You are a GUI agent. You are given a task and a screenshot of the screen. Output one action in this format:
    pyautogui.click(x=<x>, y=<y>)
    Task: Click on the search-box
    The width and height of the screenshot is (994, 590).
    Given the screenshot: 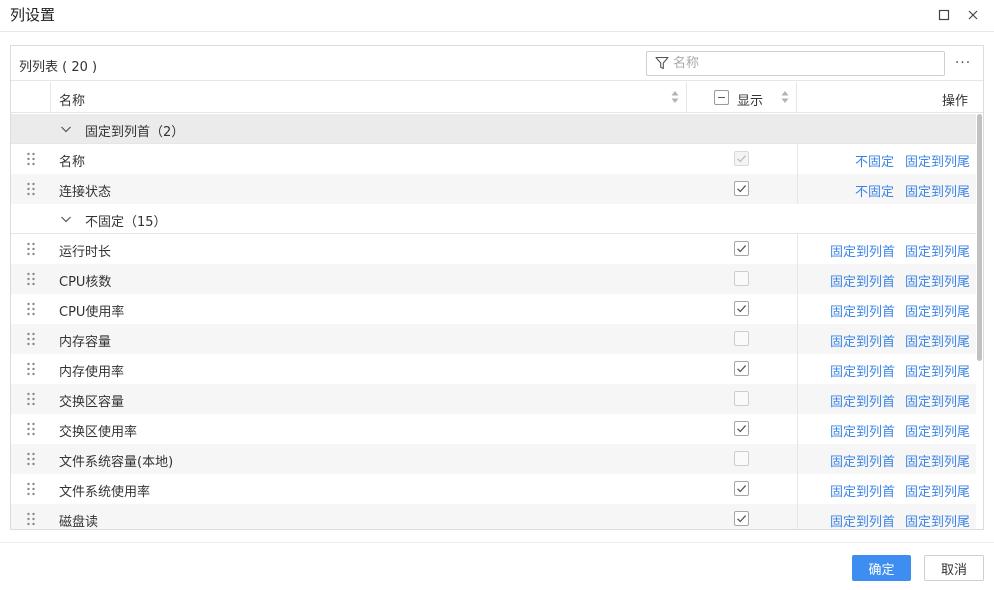 What is the action you would take?
    pyautogui.click(x=795, y=63)
    